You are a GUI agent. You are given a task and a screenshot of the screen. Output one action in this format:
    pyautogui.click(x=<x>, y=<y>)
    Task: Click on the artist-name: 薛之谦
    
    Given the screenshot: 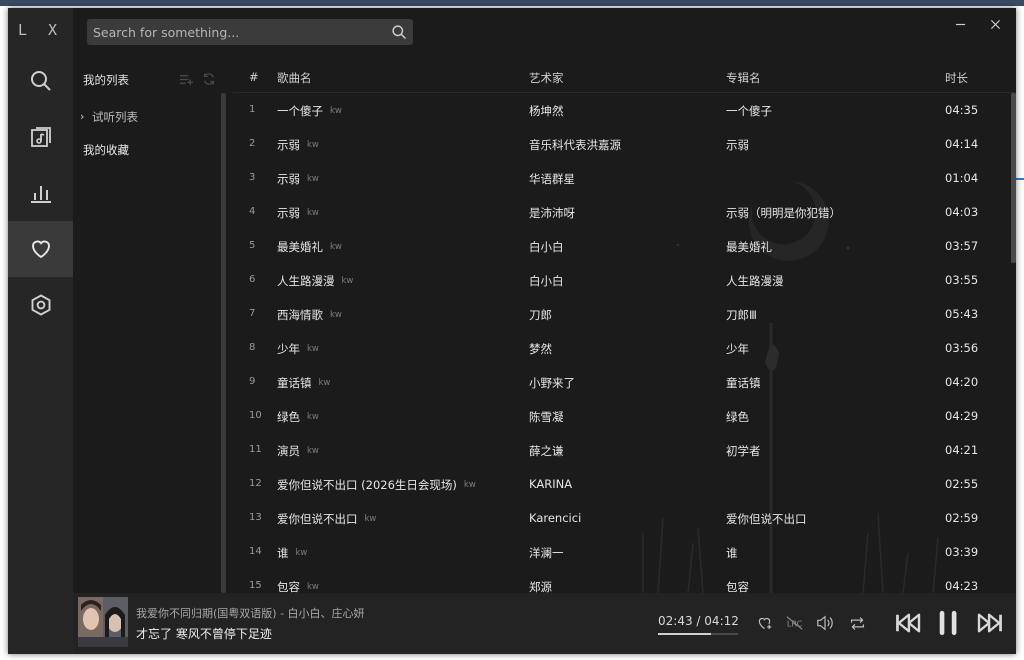 What is the action you would take?
    pyautogui.click(x=546, y=451)
    